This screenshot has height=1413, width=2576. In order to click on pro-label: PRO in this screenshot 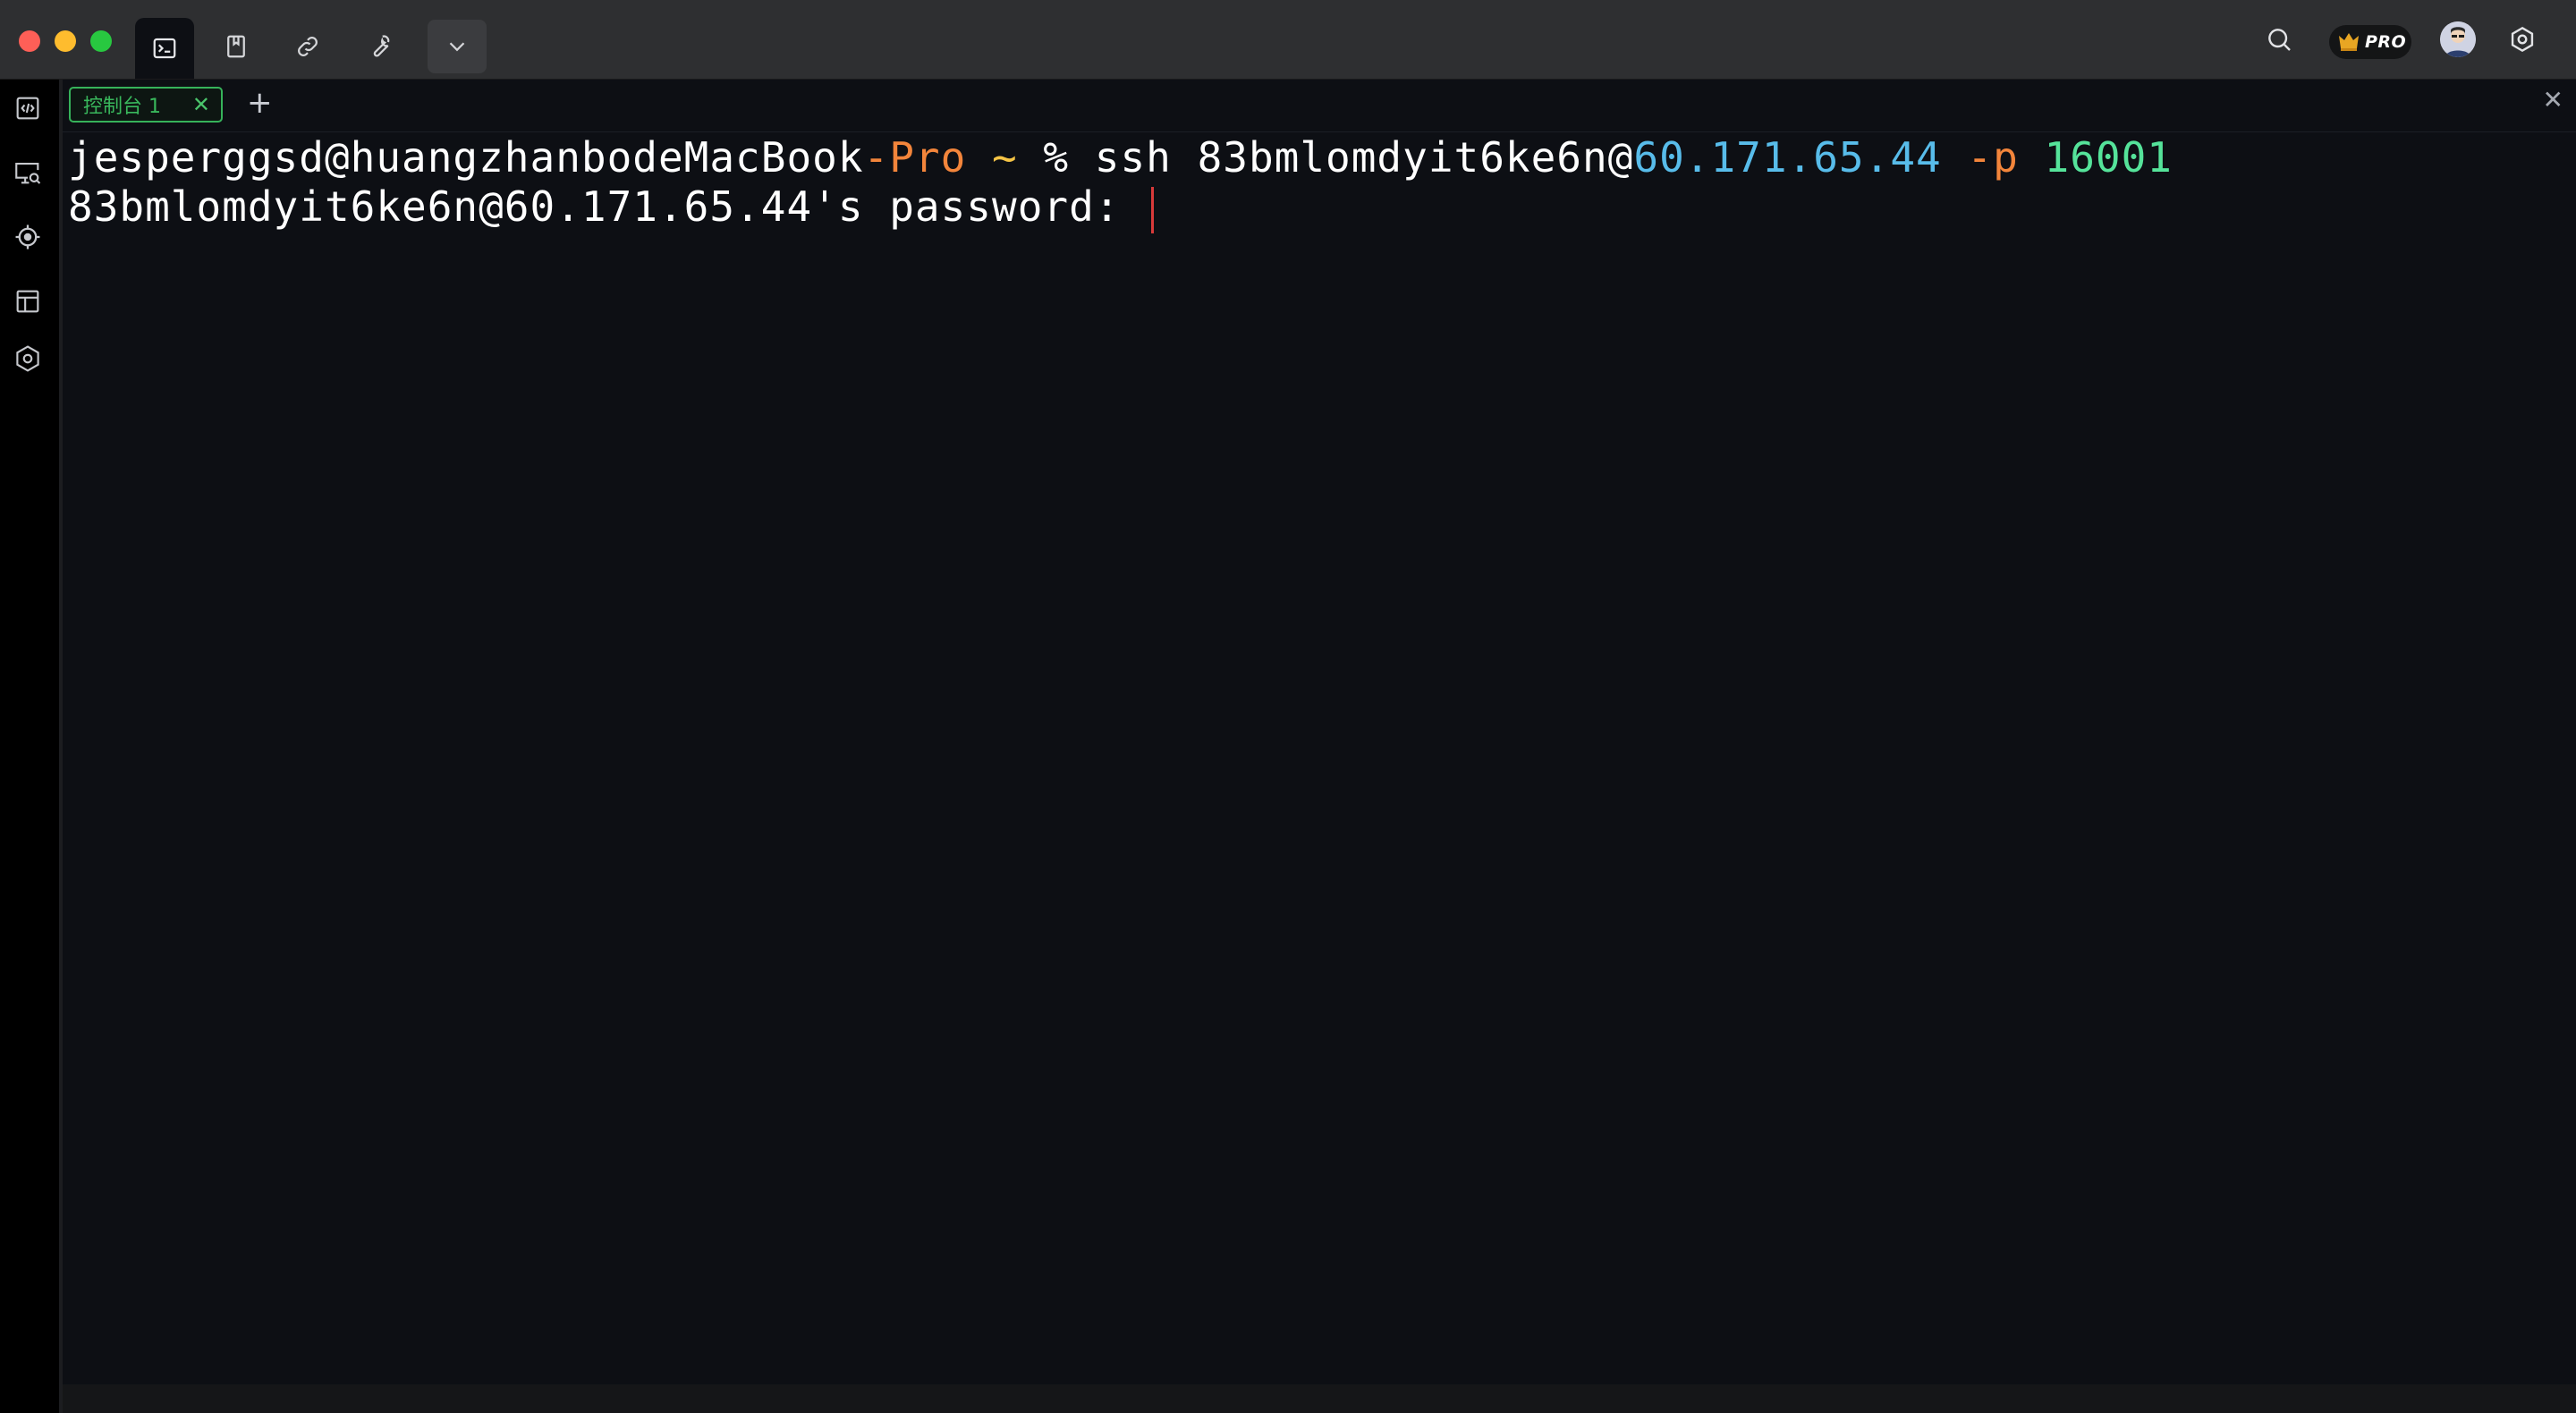, I will do `click(2386, 42)`.